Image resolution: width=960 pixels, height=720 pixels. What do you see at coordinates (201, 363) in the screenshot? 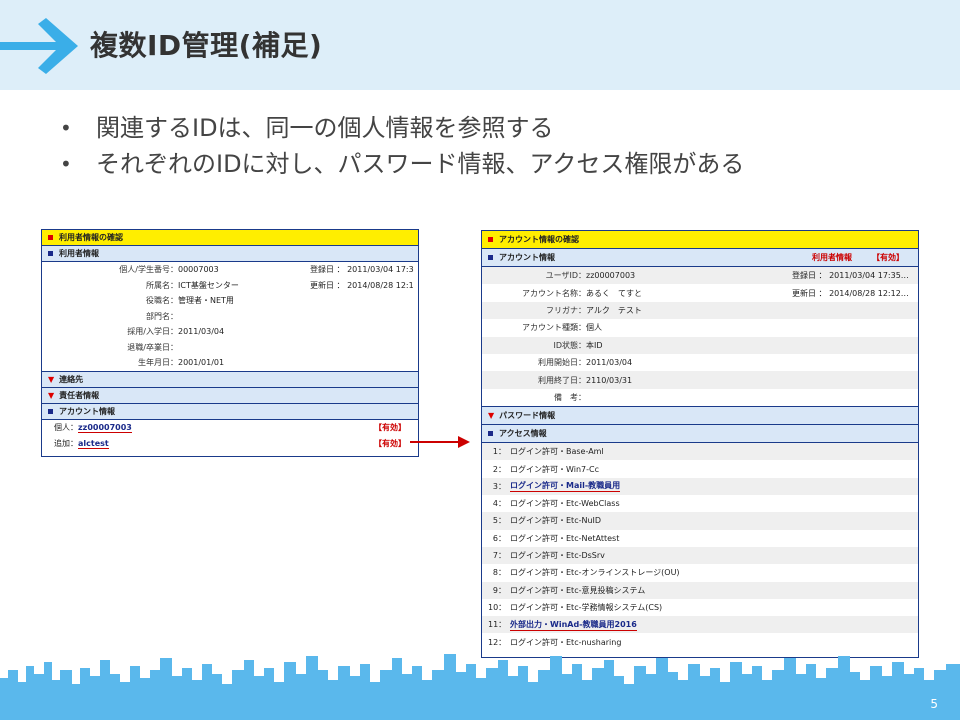
I see `field-value: 2001/01/01` at bounding box center [201, 363].